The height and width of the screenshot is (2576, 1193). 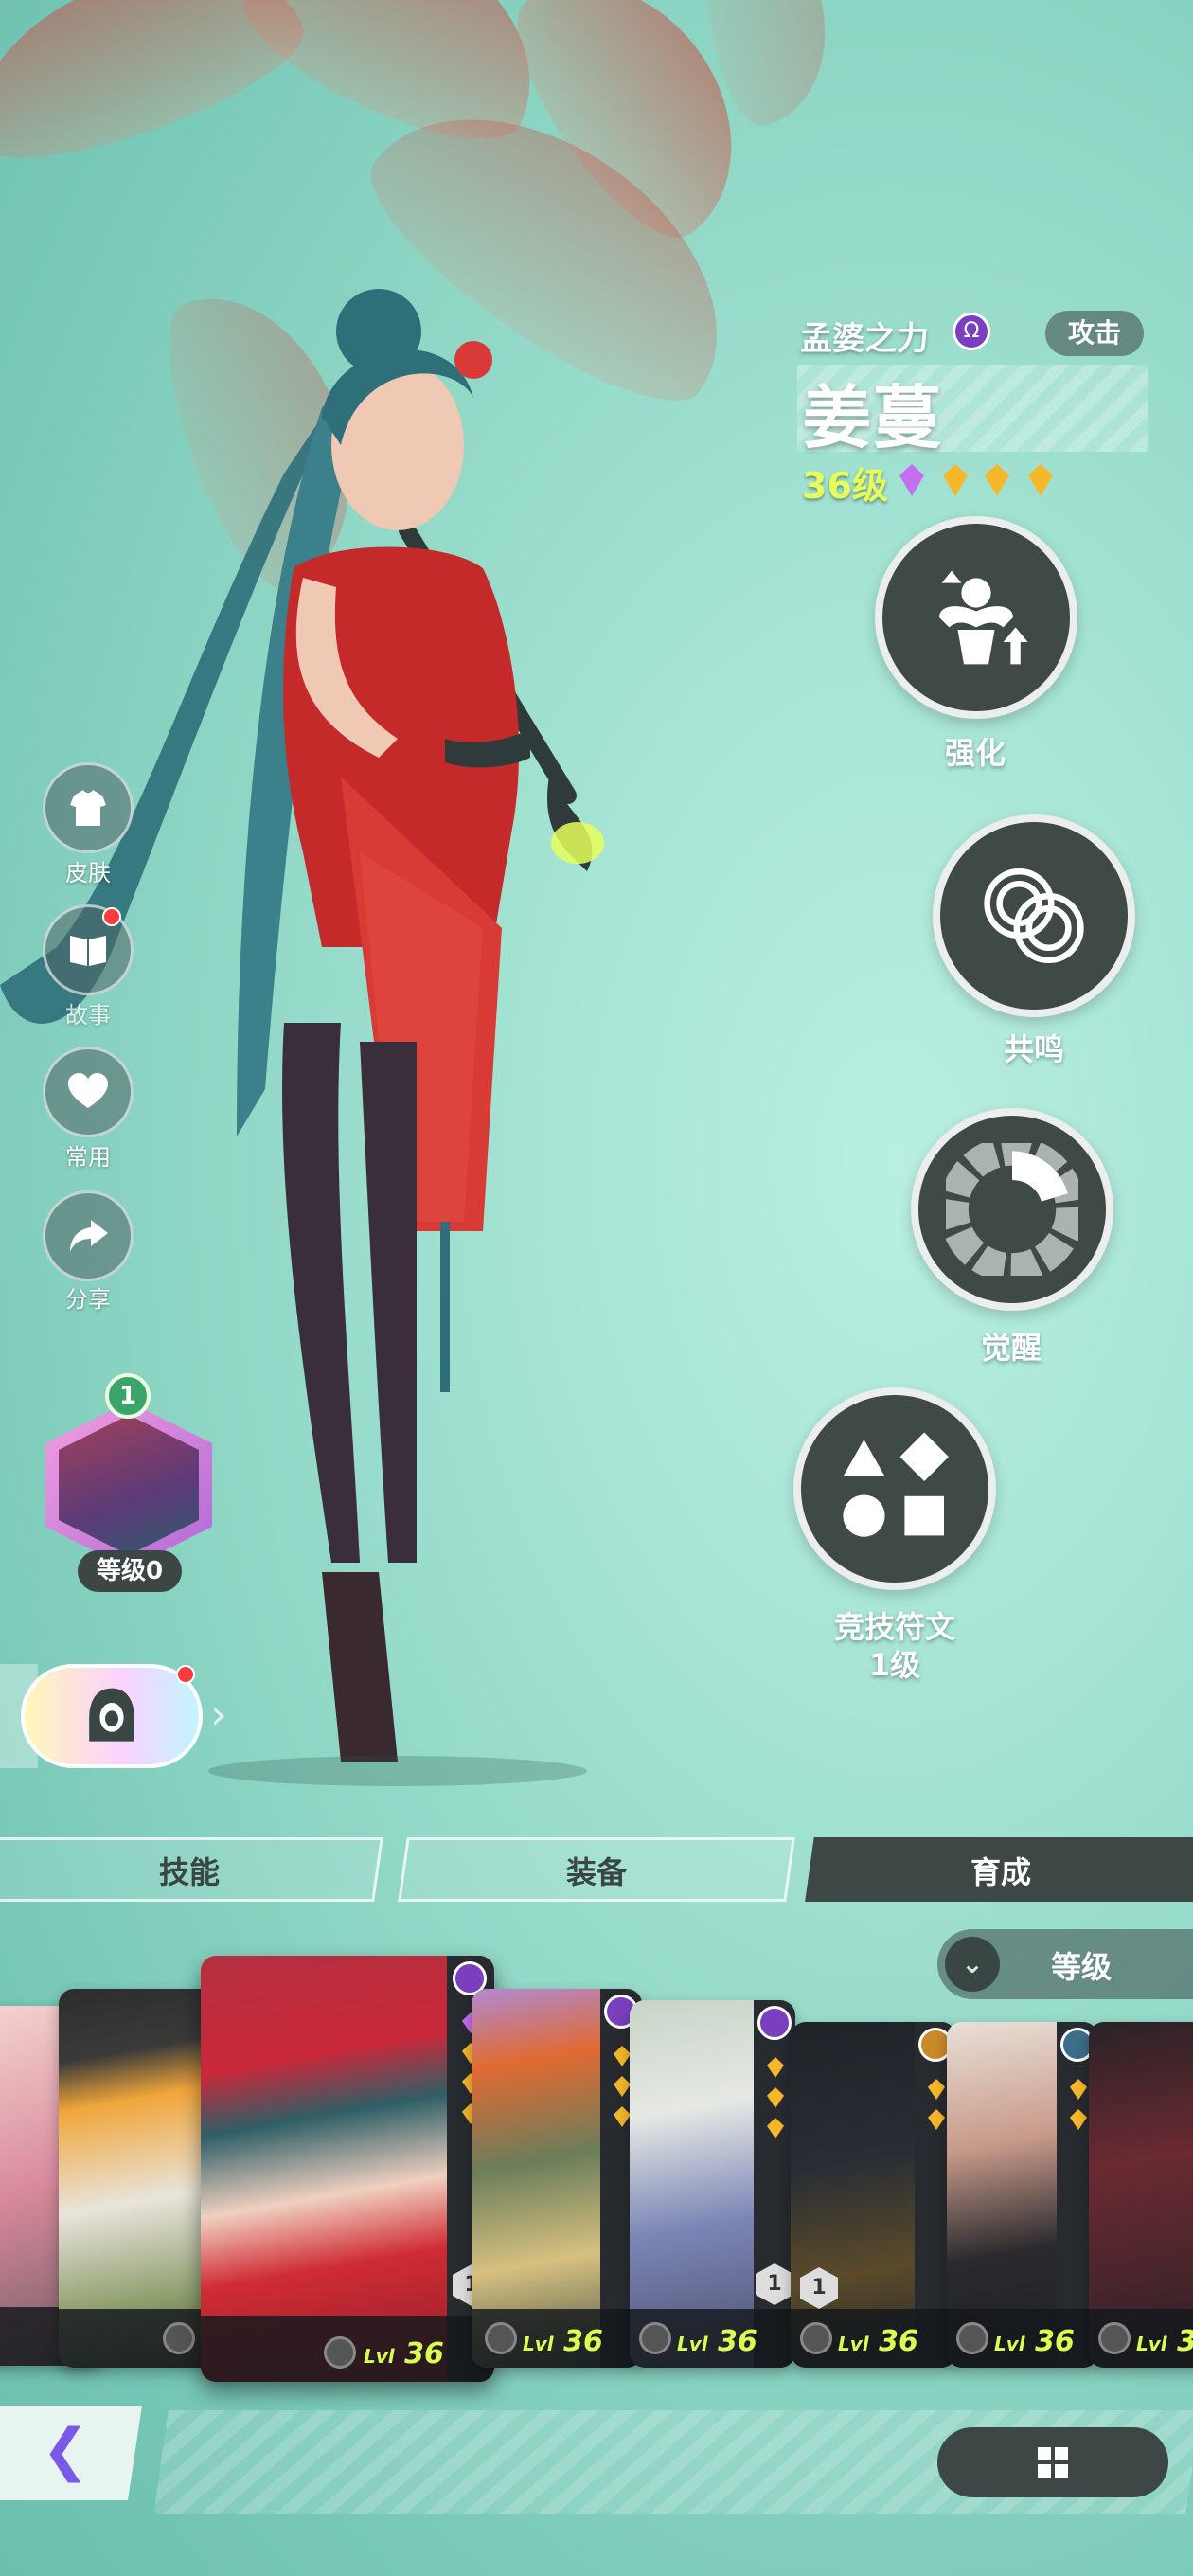 I want to click on background-lily-petal, so click(x=265, y=435).